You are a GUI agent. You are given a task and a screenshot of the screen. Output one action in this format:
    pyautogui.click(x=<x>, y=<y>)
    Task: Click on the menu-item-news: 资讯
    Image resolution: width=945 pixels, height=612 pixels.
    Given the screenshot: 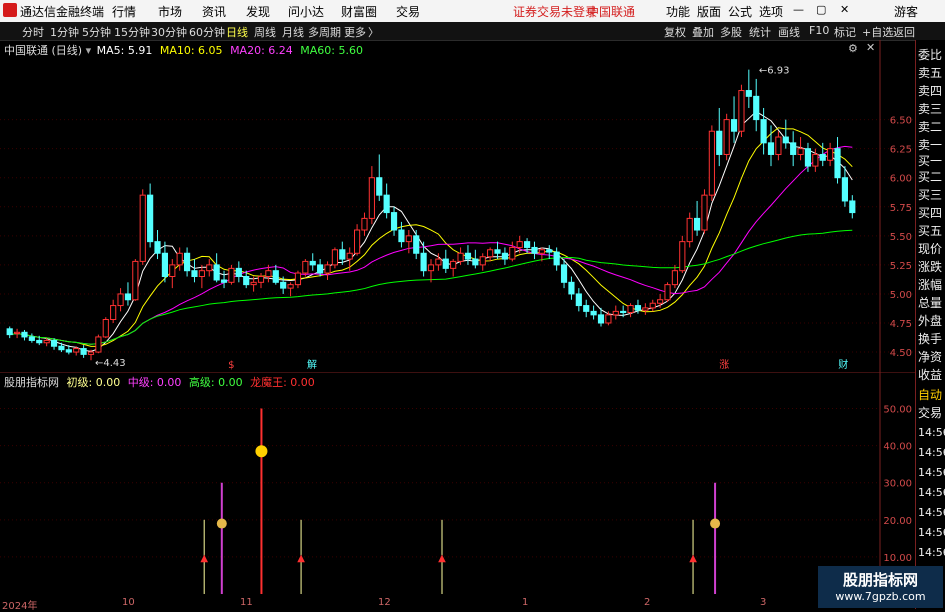 What is the action you would take?
    pyautogui.click(x=214, y=11)
    